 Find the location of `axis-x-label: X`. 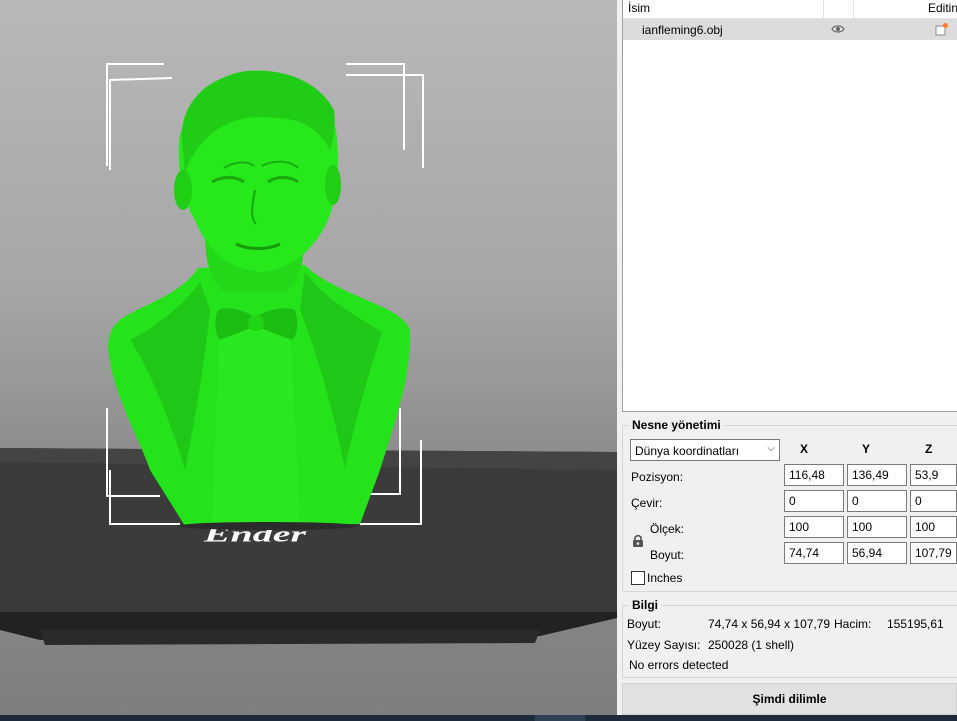

axis-x-label: X is located at coordinates (804, 449).